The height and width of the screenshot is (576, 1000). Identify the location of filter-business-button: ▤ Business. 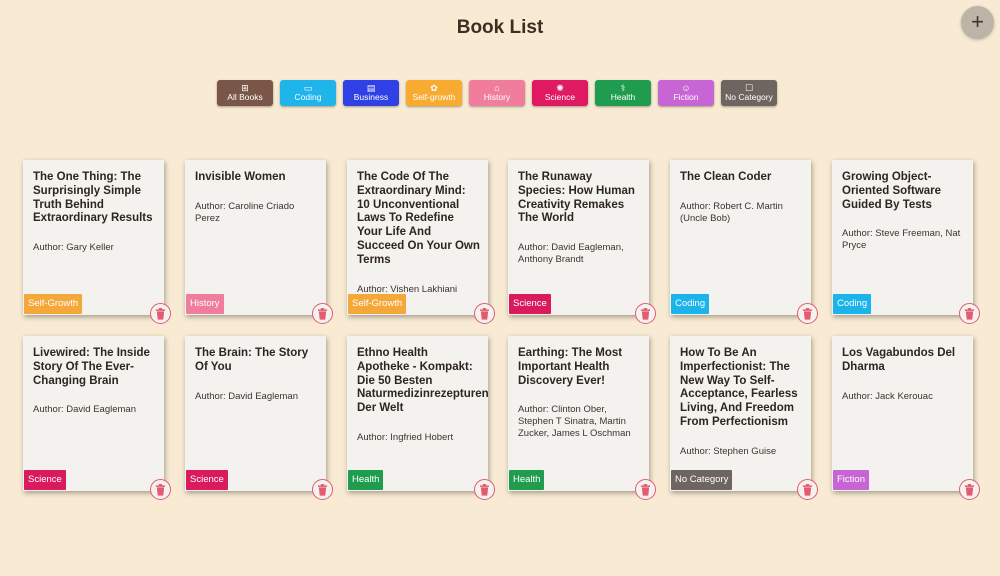
(371, 93).